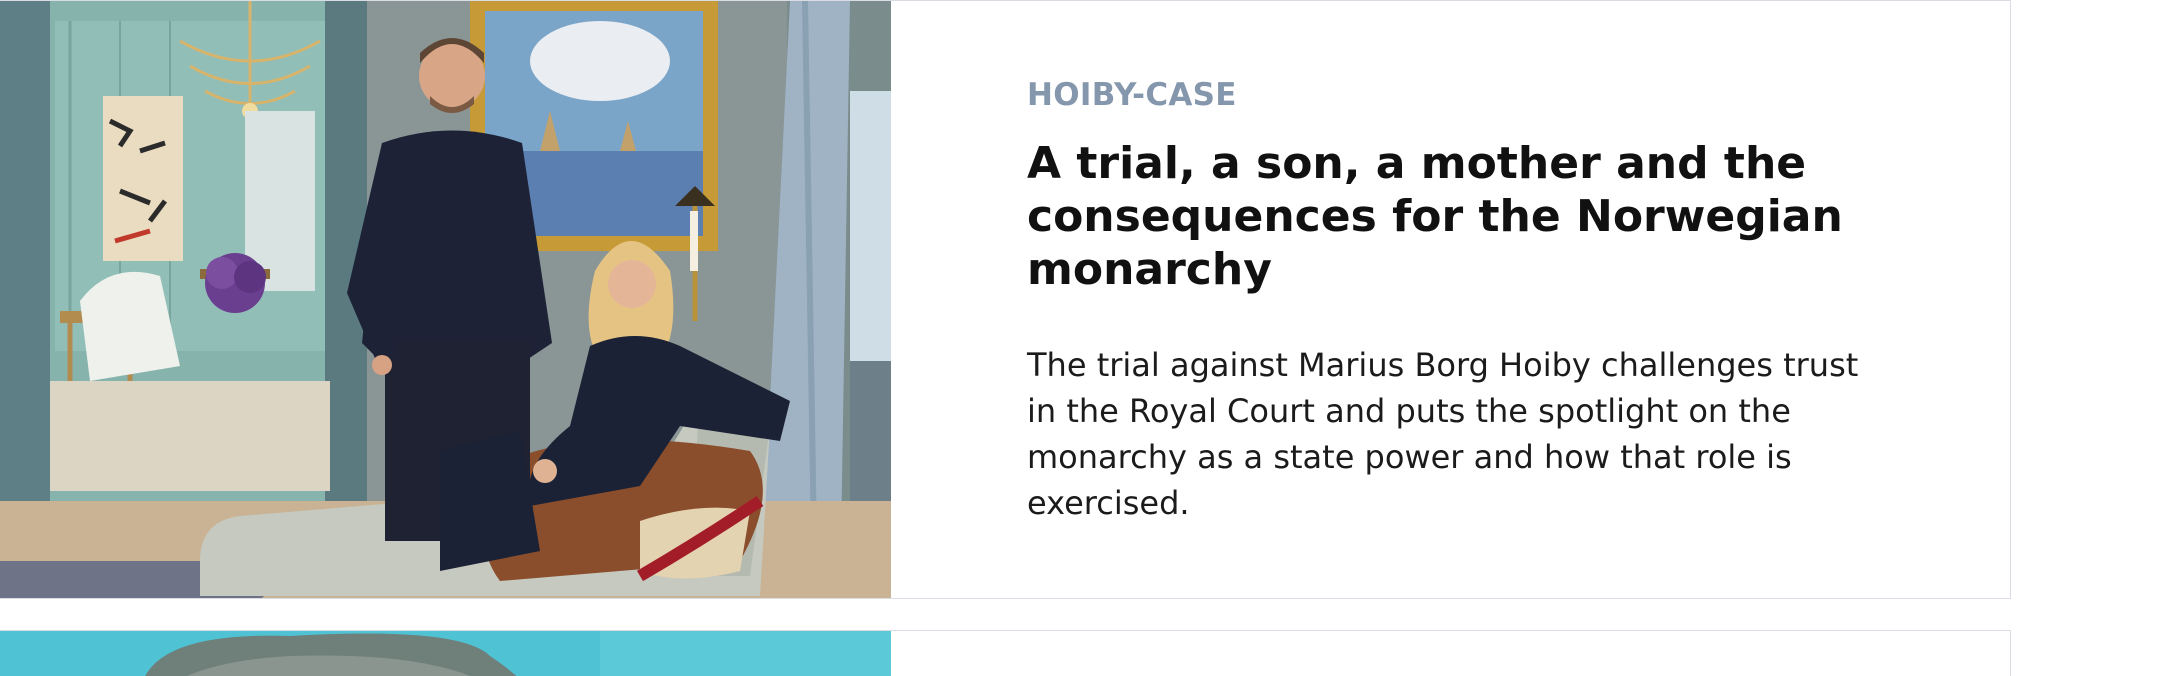 The height and width of the screenshot is (676, 2180). What do you see at coordinates (1462, 95) in the screenshot?
I see `article-kicker: HOIBY-CASE` at bounding box center [1462, 95].